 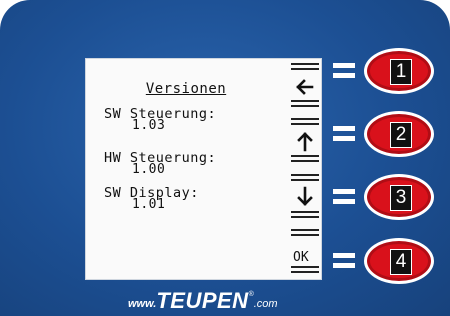 I want to click on button-number-1: 1, so click(x=401, y=72).